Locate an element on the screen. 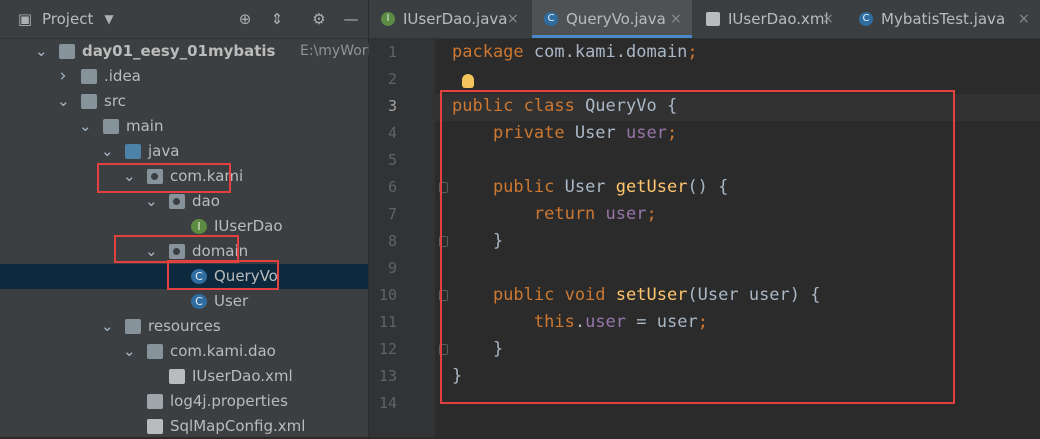  module-folder-icon is located at coordinates (67, 51).